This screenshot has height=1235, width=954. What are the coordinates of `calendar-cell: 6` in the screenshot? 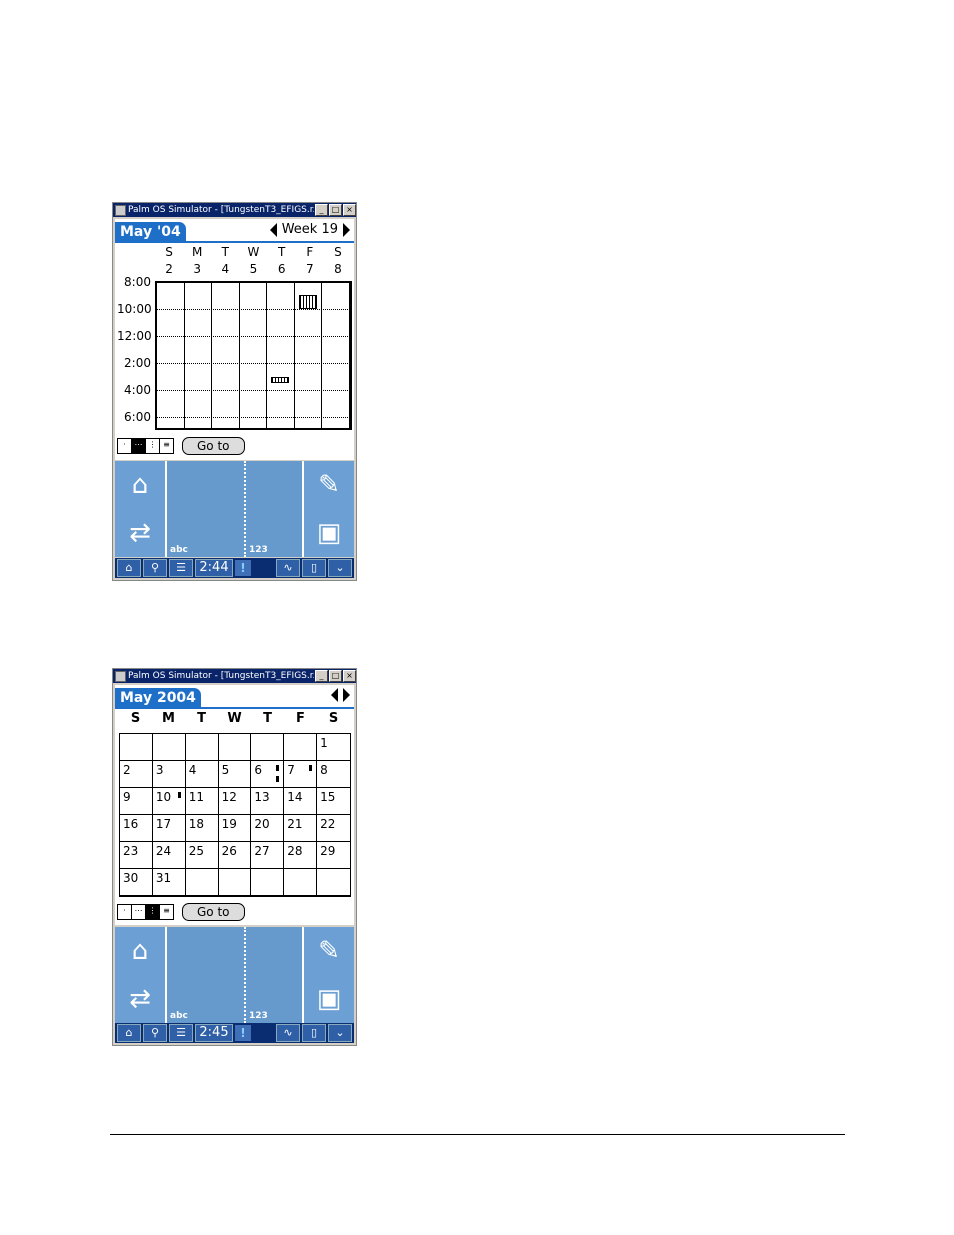 It's located at (268, 774).